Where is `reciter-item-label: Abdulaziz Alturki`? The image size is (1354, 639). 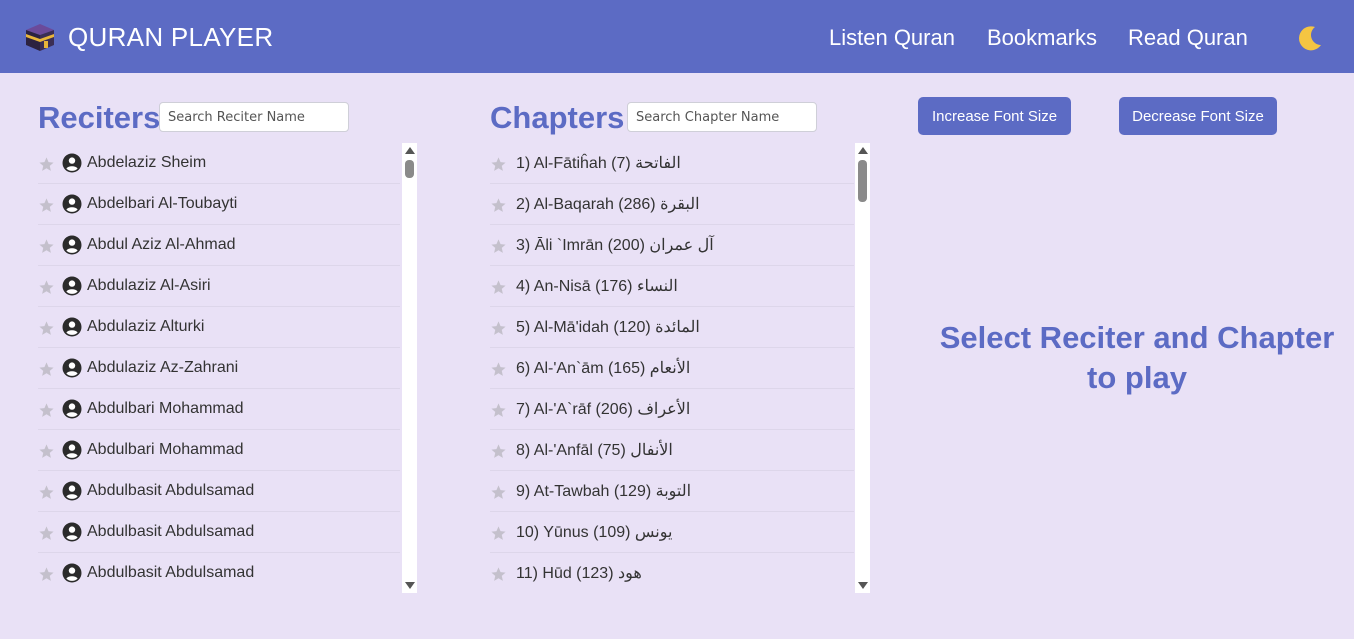 reciter-item-label: Abdulaziz Alturki is located at coordinates (146, 326).